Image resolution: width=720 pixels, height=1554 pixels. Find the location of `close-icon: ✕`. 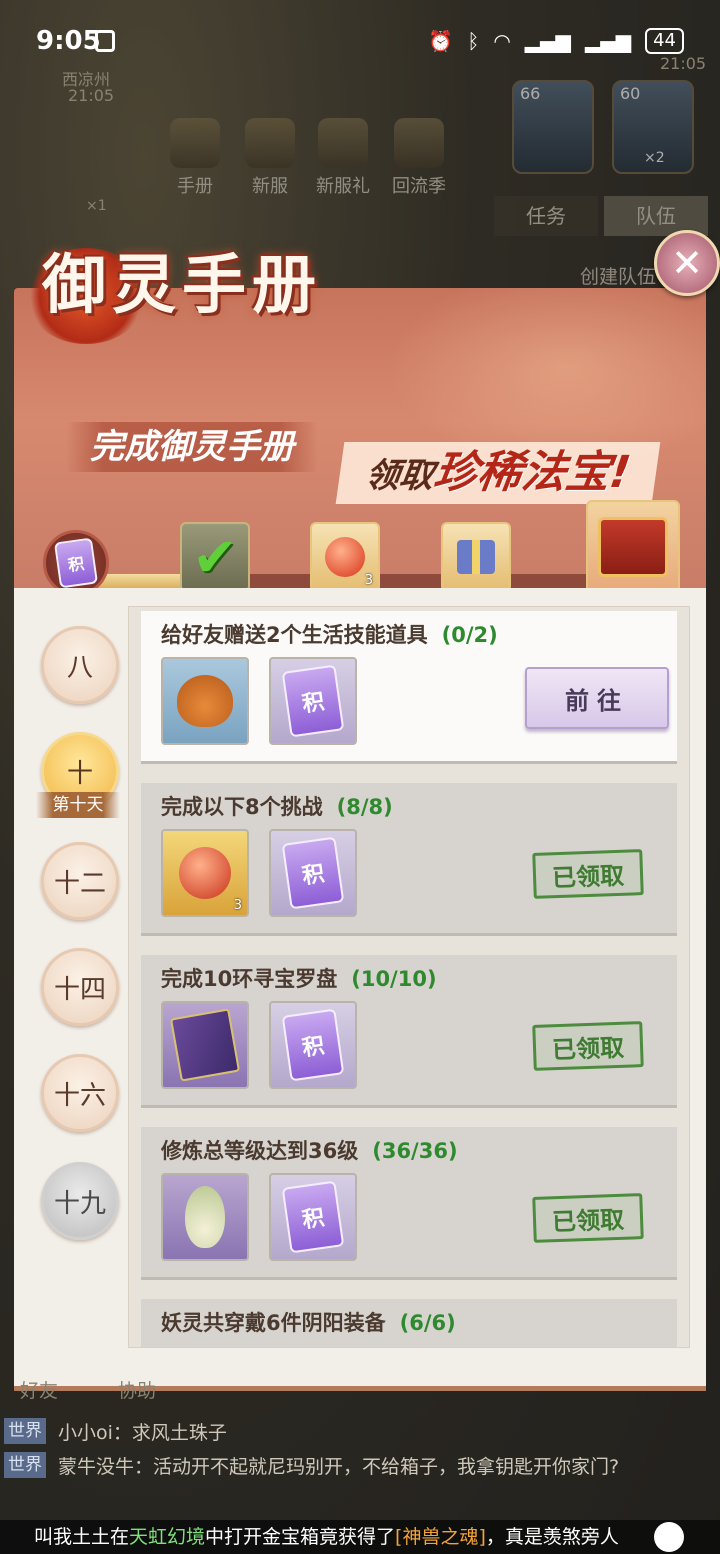

close-icon: ✕ is located at coordinates (687, 263).